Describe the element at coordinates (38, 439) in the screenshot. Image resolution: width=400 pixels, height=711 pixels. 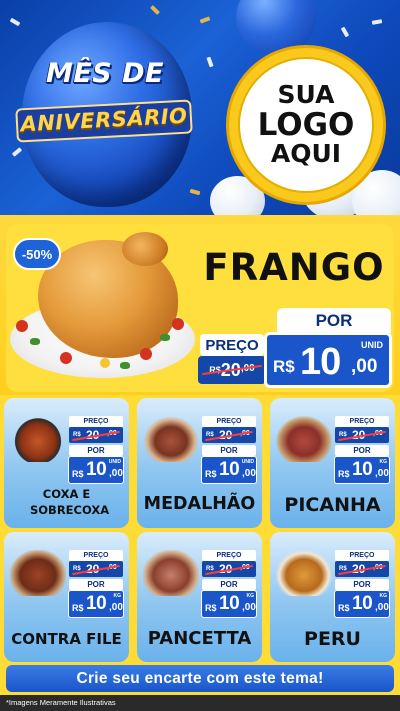
I see `coxa-sobrecoxa-image` at that location.